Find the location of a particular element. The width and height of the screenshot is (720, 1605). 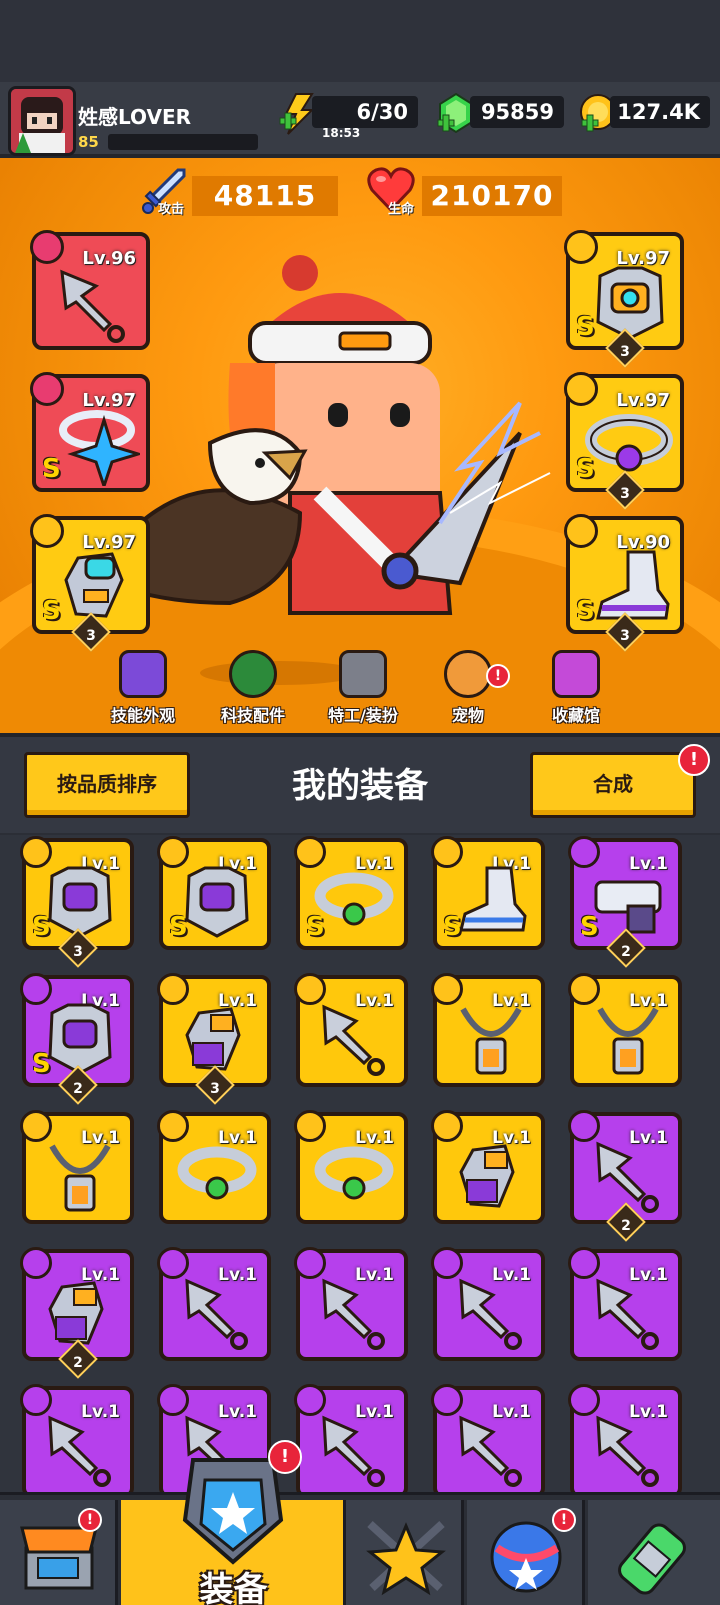

hero-nav-label: 收藏馆 is located at coordinates (575, 715).